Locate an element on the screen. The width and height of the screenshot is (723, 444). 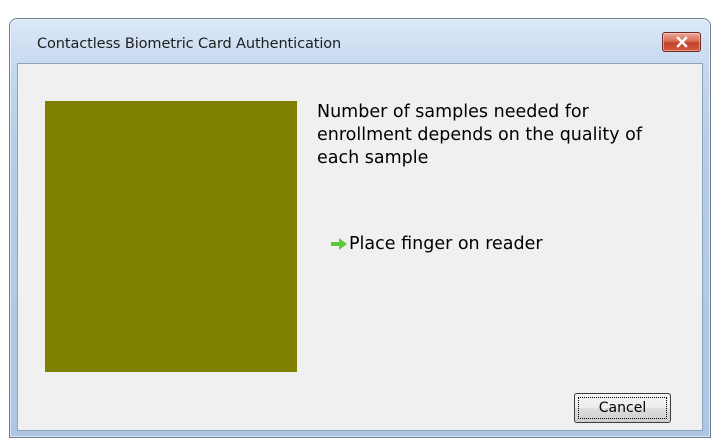
cancel-button-label: Cancel is located at coordinates (622, 408).